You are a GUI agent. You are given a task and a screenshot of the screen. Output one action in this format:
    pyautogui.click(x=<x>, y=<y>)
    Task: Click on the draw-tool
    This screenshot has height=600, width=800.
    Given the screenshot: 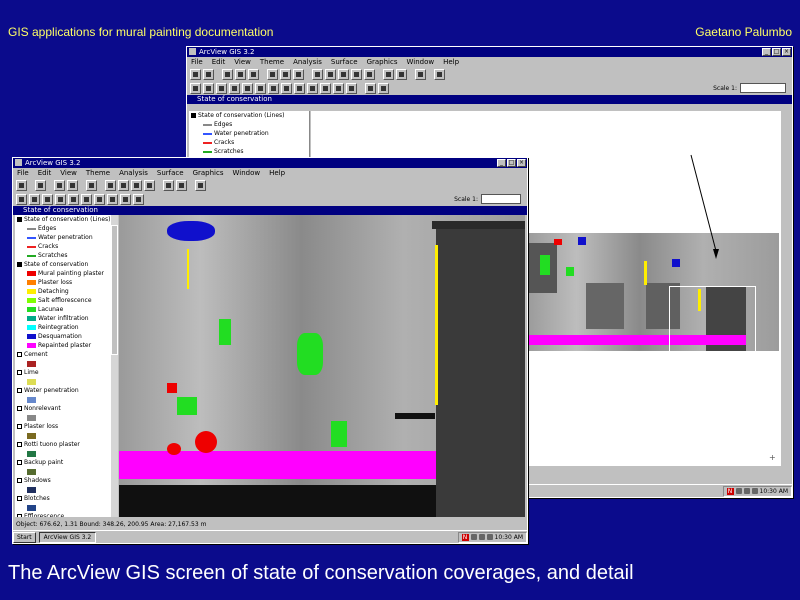 What is the action you would take?
    pyautogui.click(x=351, y=88)
    